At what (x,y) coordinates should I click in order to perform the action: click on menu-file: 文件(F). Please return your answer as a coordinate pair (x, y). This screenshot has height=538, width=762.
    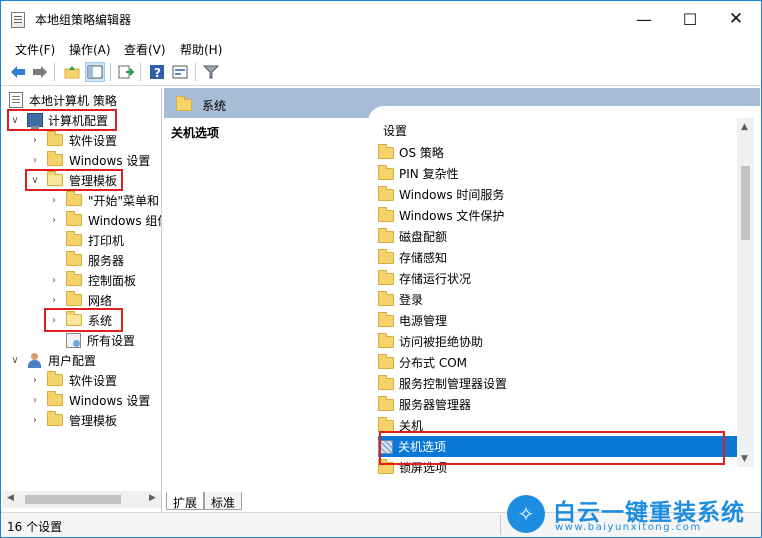
    Looking at the image, I should click on (35, 49).